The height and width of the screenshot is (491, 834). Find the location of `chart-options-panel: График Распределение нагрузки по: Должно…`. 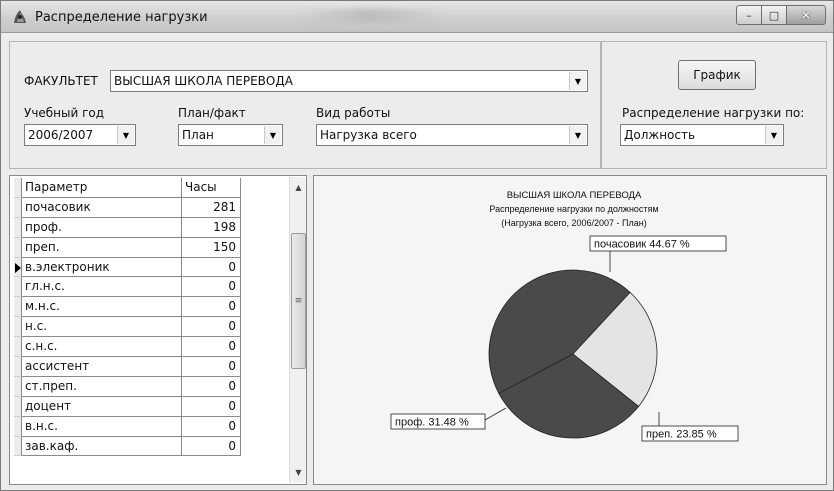

chart-options-panel: График Распределение нагрузки по: Должно… is located at coordinates (714, 105).